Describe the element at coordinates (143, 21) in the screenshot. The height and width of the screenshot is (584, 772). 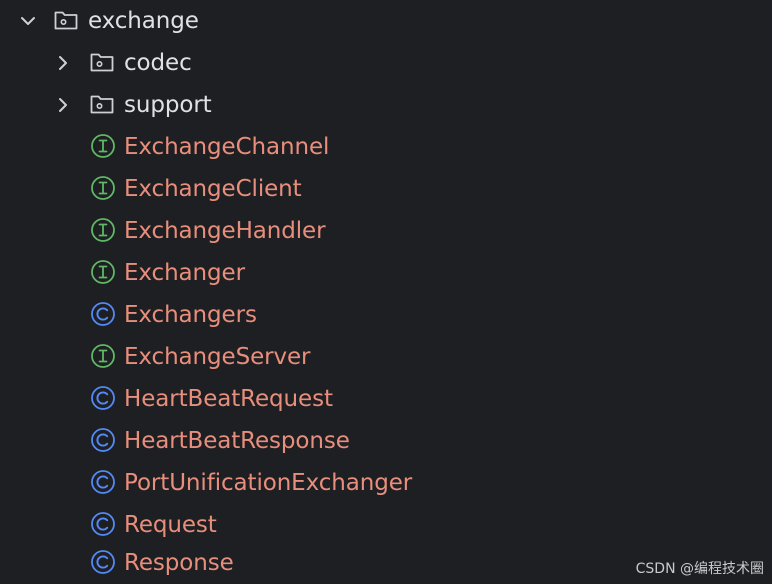
I see `tree-node-label: exchange` at that location.